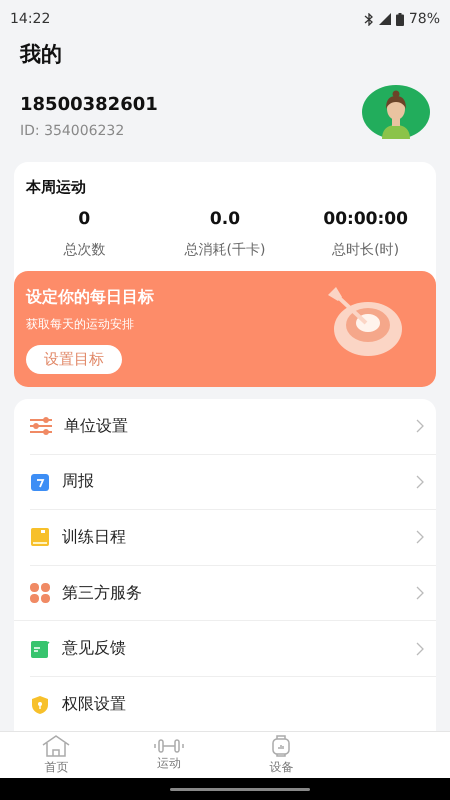 Image resolution: width=450 pixels, height=800 pixels. What do you see at coordinates (240, 426) in the screenshot?
I see `menu-item: 单位设置` at bounding box center [240, 426].